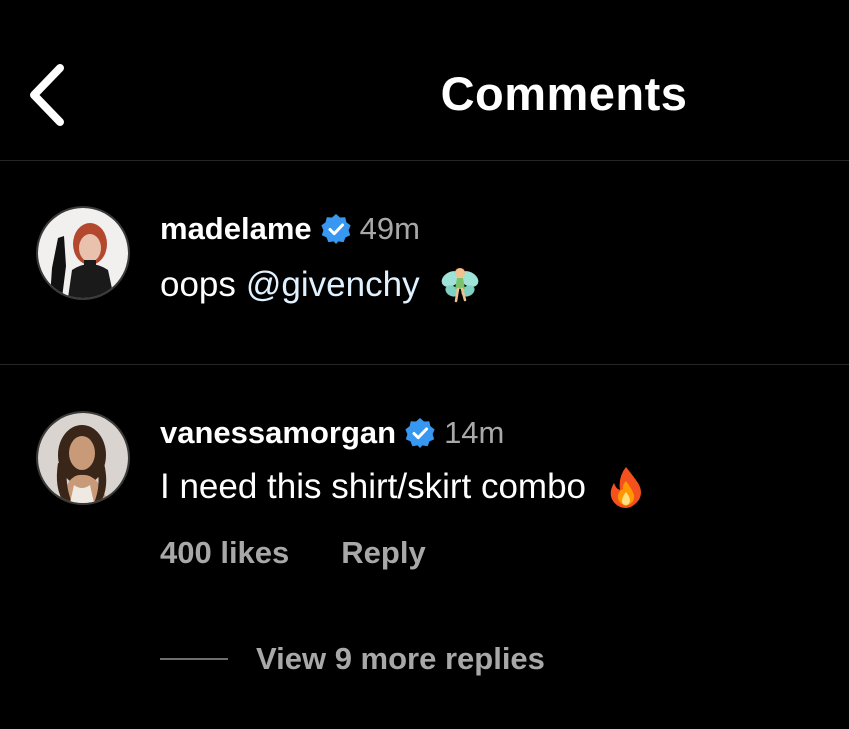 This screenshot has width=849, height=729. Describe the element at coordinates (236, 229) in the screenshot. I see `comment-username: madelame` at that location.